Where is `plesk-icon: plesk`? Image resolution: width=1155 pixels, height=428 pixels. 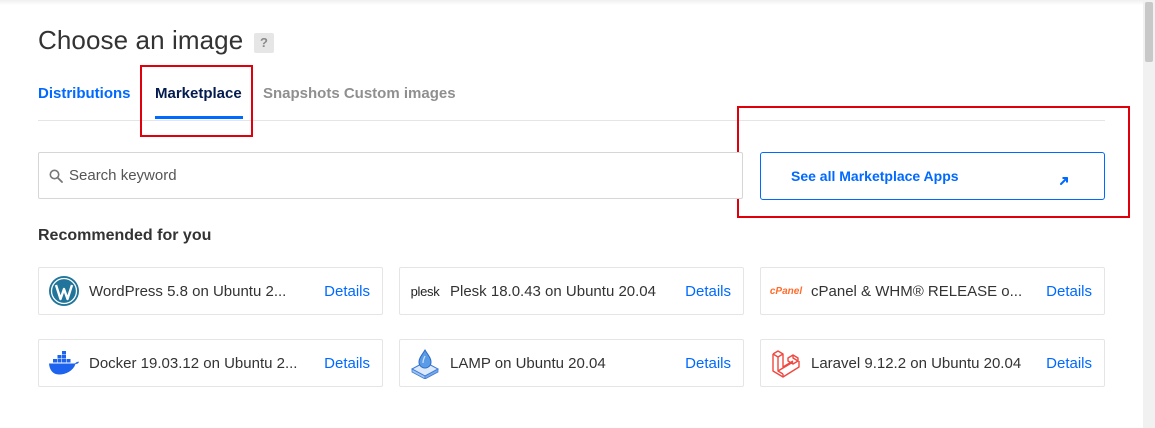
plesk-icon: plesk is located at coordinates (425, 291).